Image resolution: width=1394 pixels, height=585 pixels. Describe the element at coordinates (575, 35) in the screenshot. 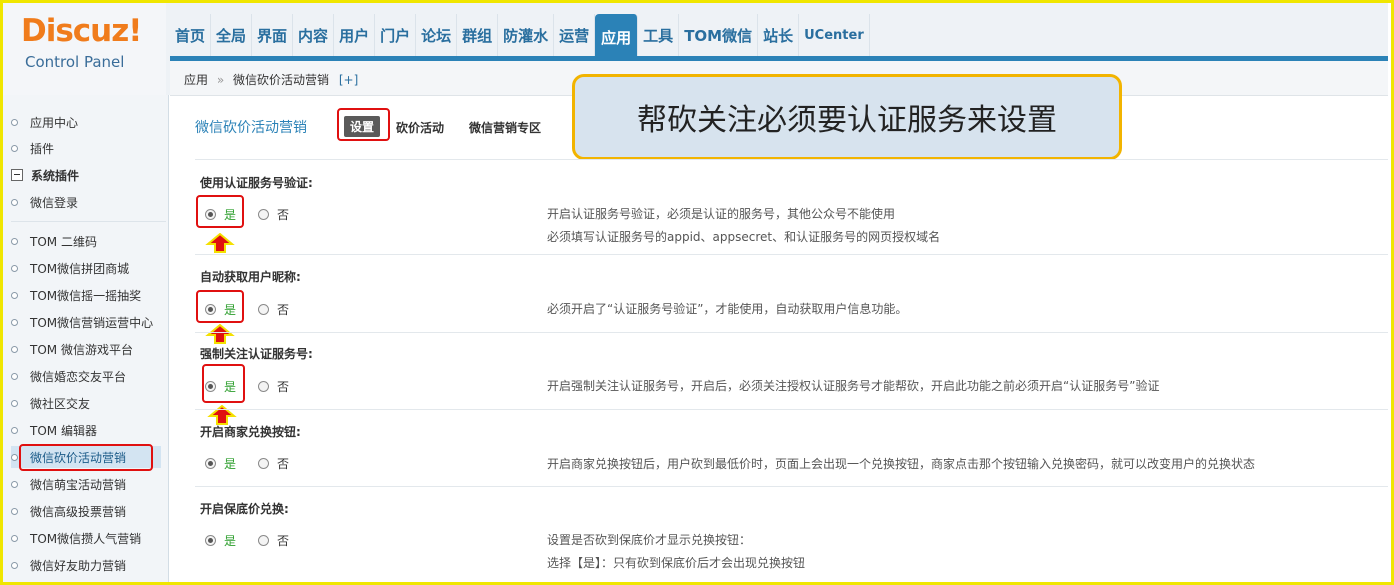

I see `nav-operations: 运营` at that location.